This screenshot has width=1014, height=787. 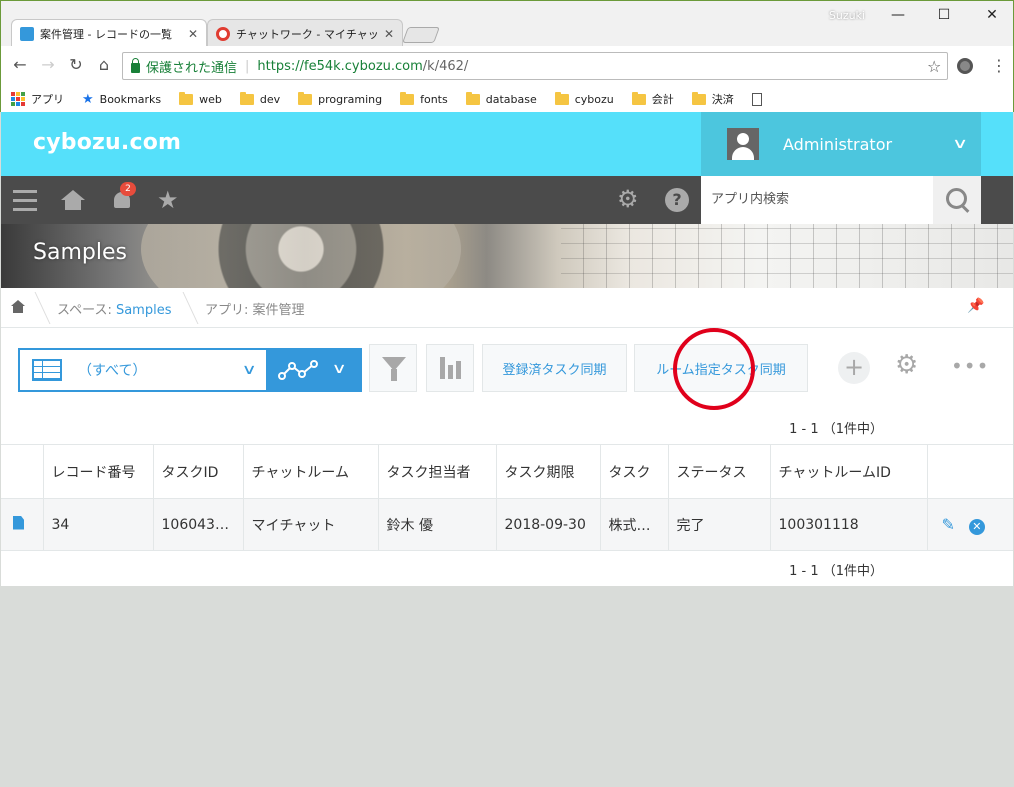 I want to click on extension-icon, so click(x=965, y=66).